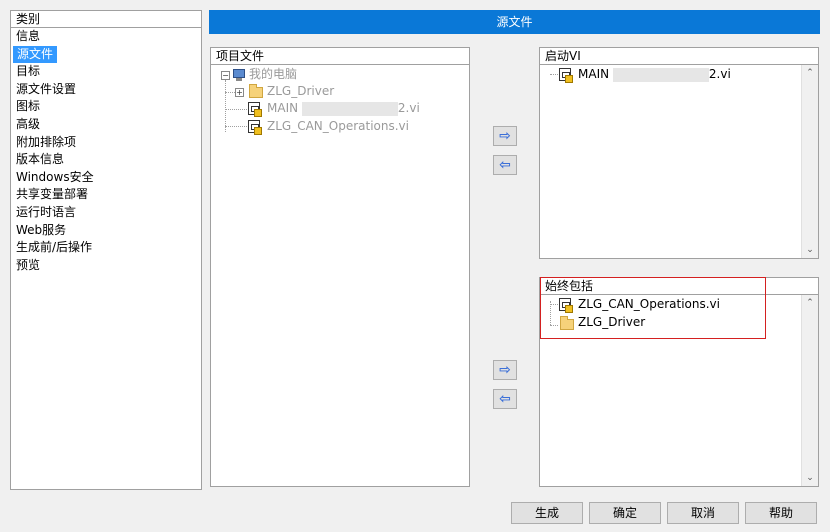 The width and height of the screenshot is (830, 532). Describe the element at coordinates (547, 513) in the screenshot. I see `build-button: 生成` at that location.